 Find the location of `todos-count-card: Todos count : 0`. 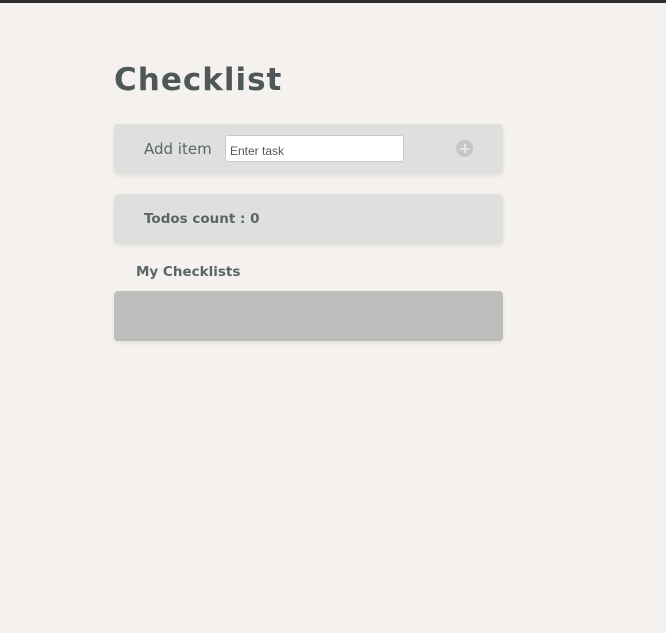

todos-count-card: Todos count : 0 is located at coordinates (308, 219).